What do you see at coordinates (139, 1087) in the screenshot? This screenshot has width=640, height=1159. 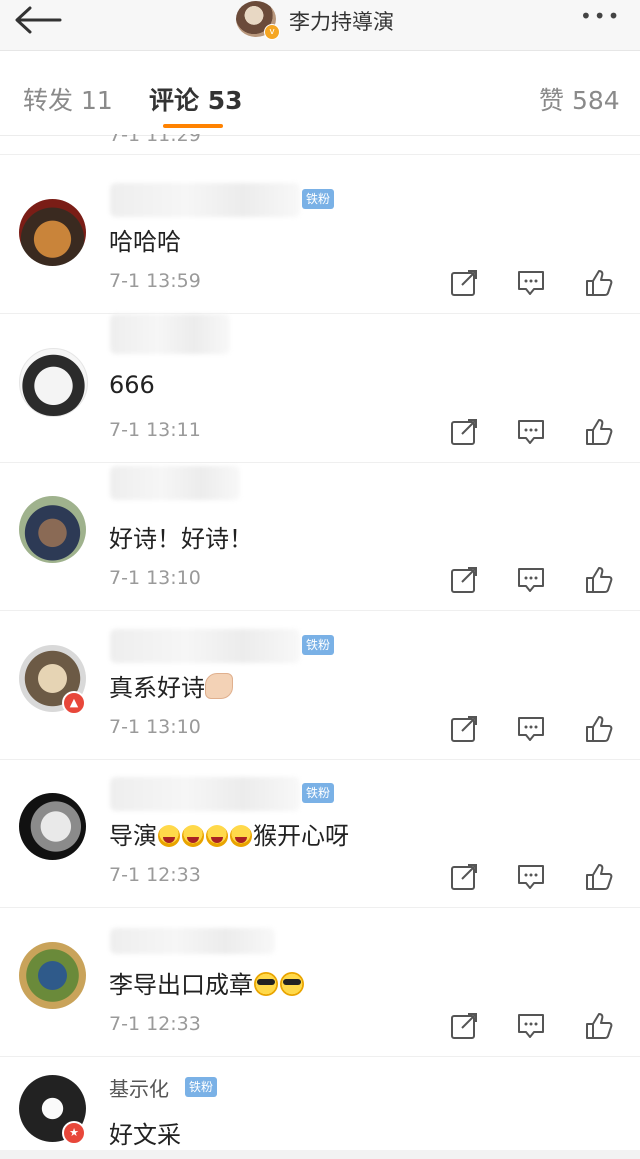 I see `username: 基示化` at bounding box center [139, 1087].